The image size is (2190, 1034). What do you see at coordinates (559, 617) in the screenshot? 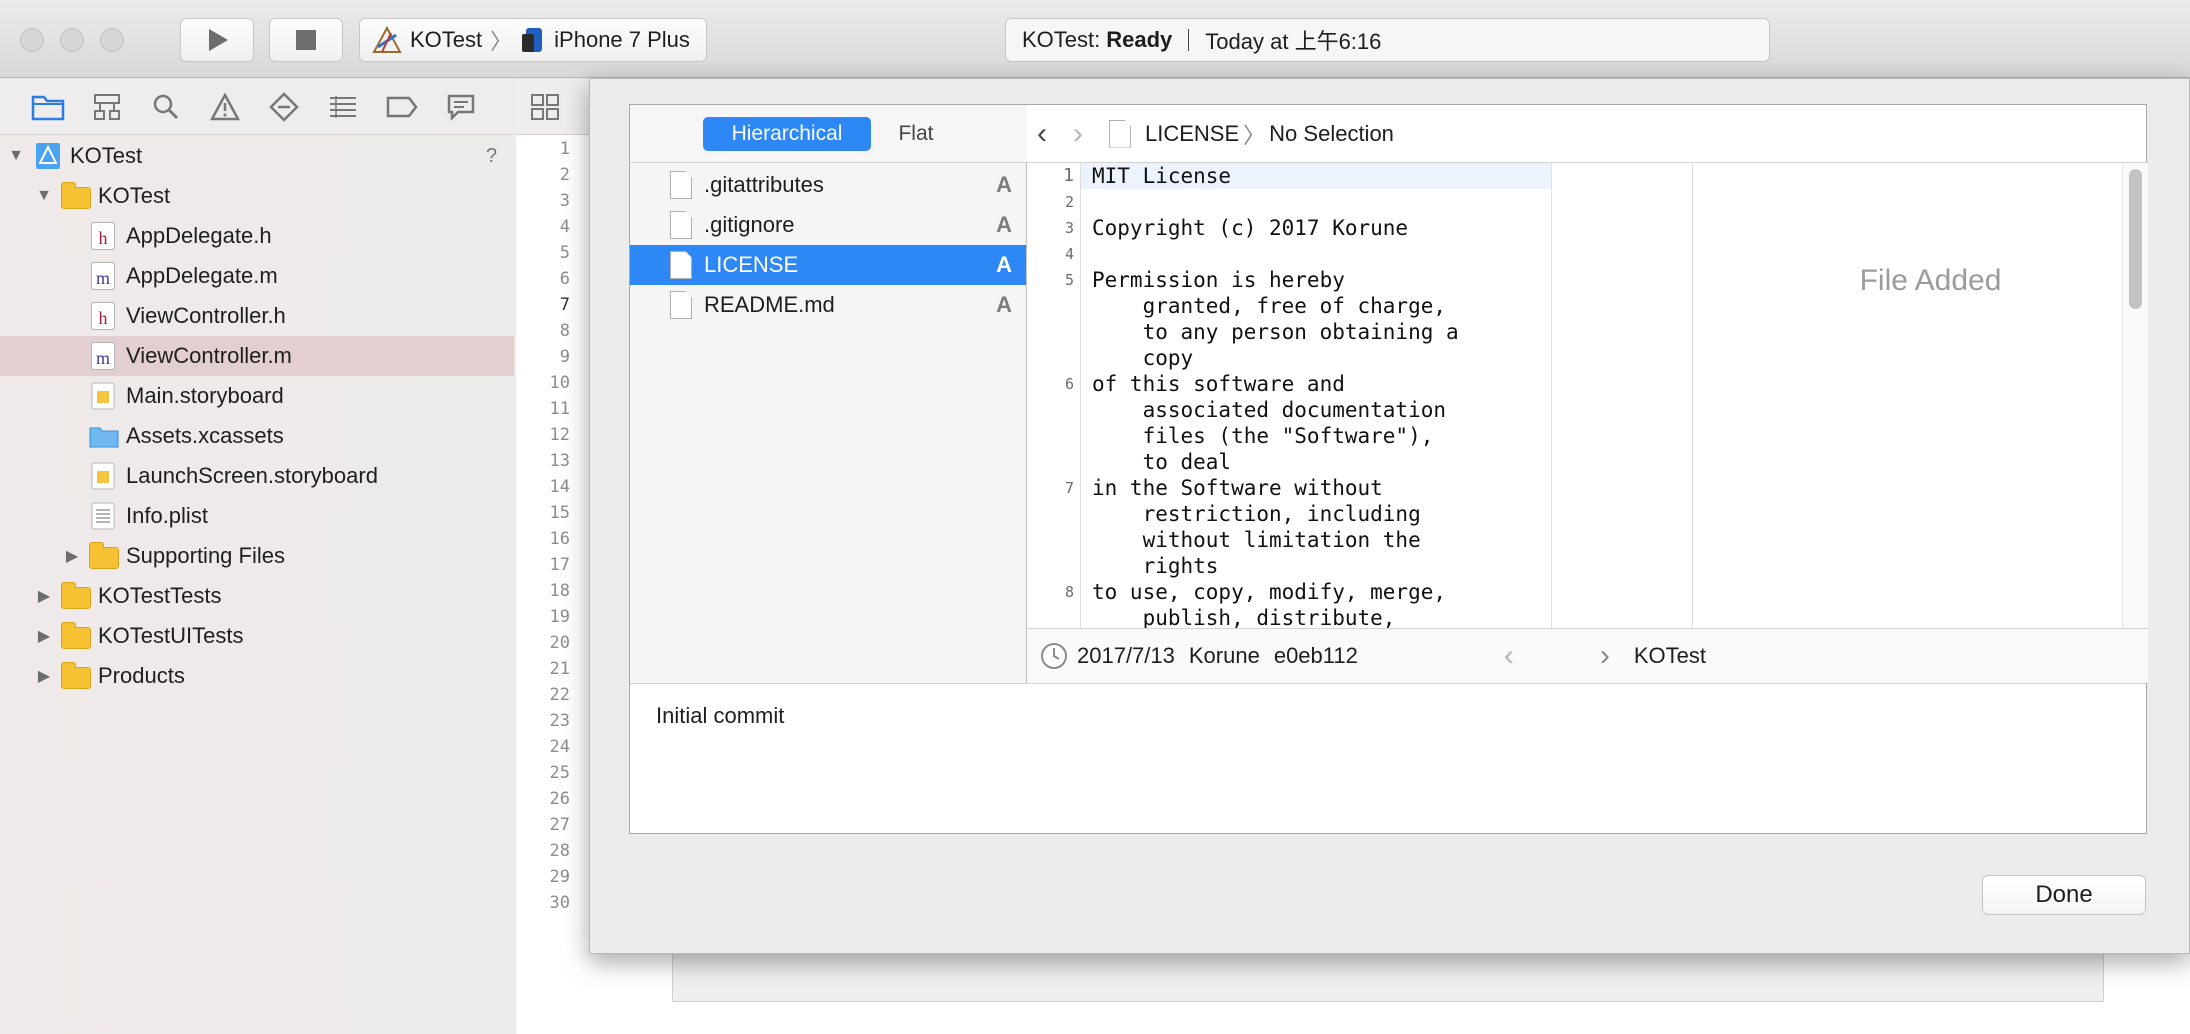
I see `line-number: 19` at bounding box center [559, 617].